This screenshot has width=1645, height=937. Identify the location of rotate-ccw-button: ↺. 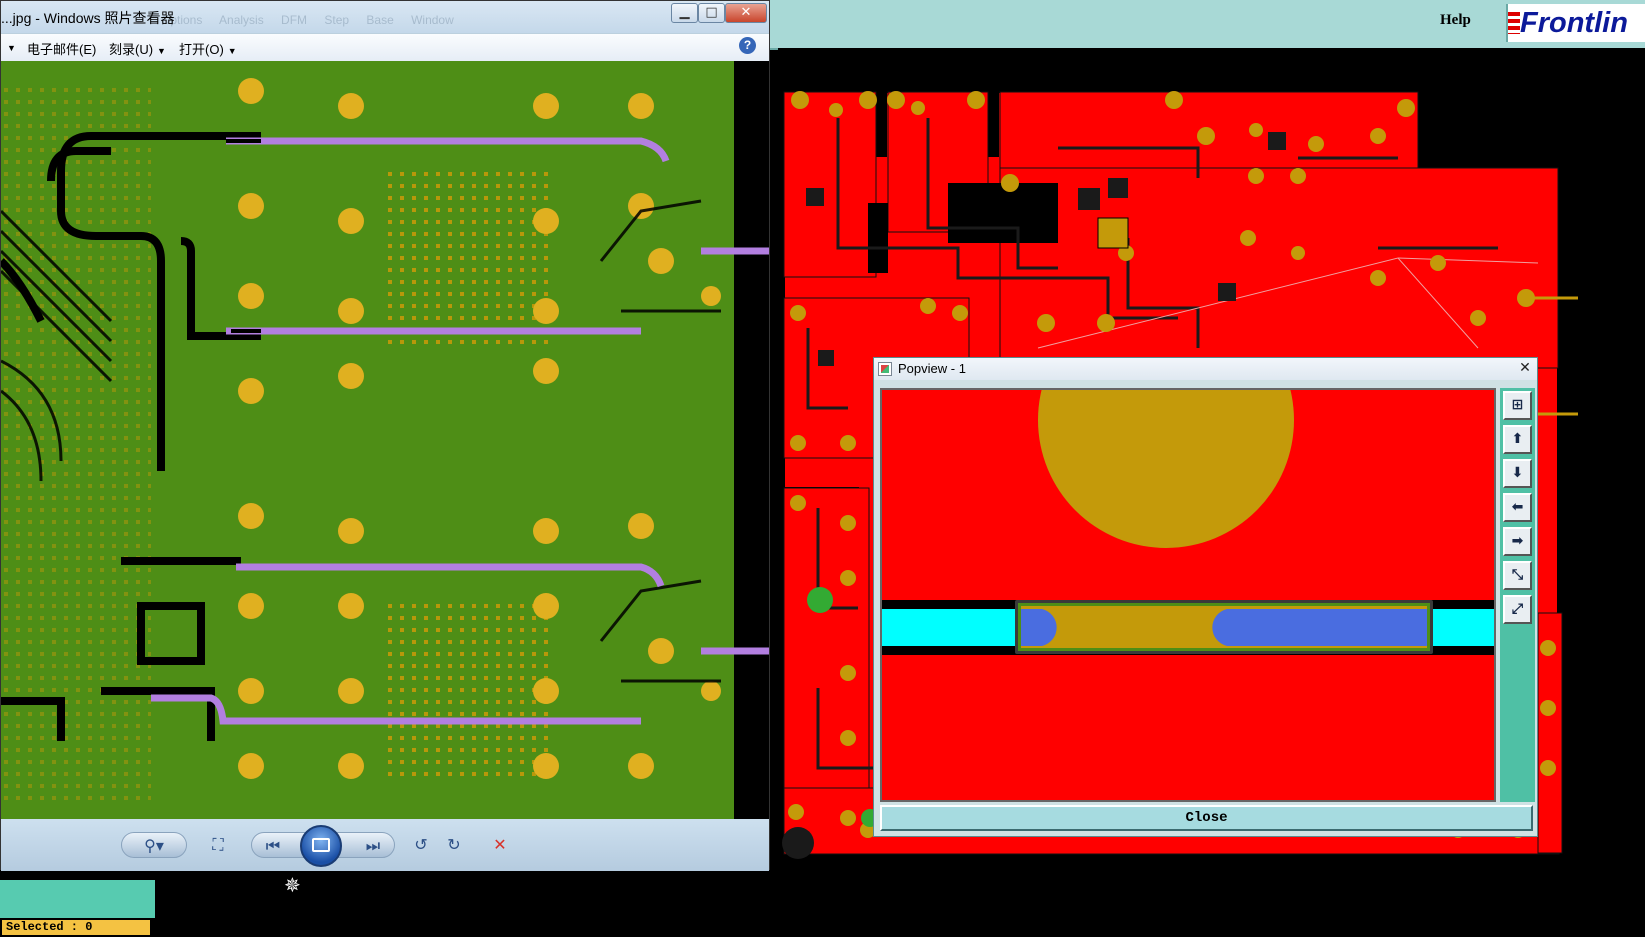
(421, 845).